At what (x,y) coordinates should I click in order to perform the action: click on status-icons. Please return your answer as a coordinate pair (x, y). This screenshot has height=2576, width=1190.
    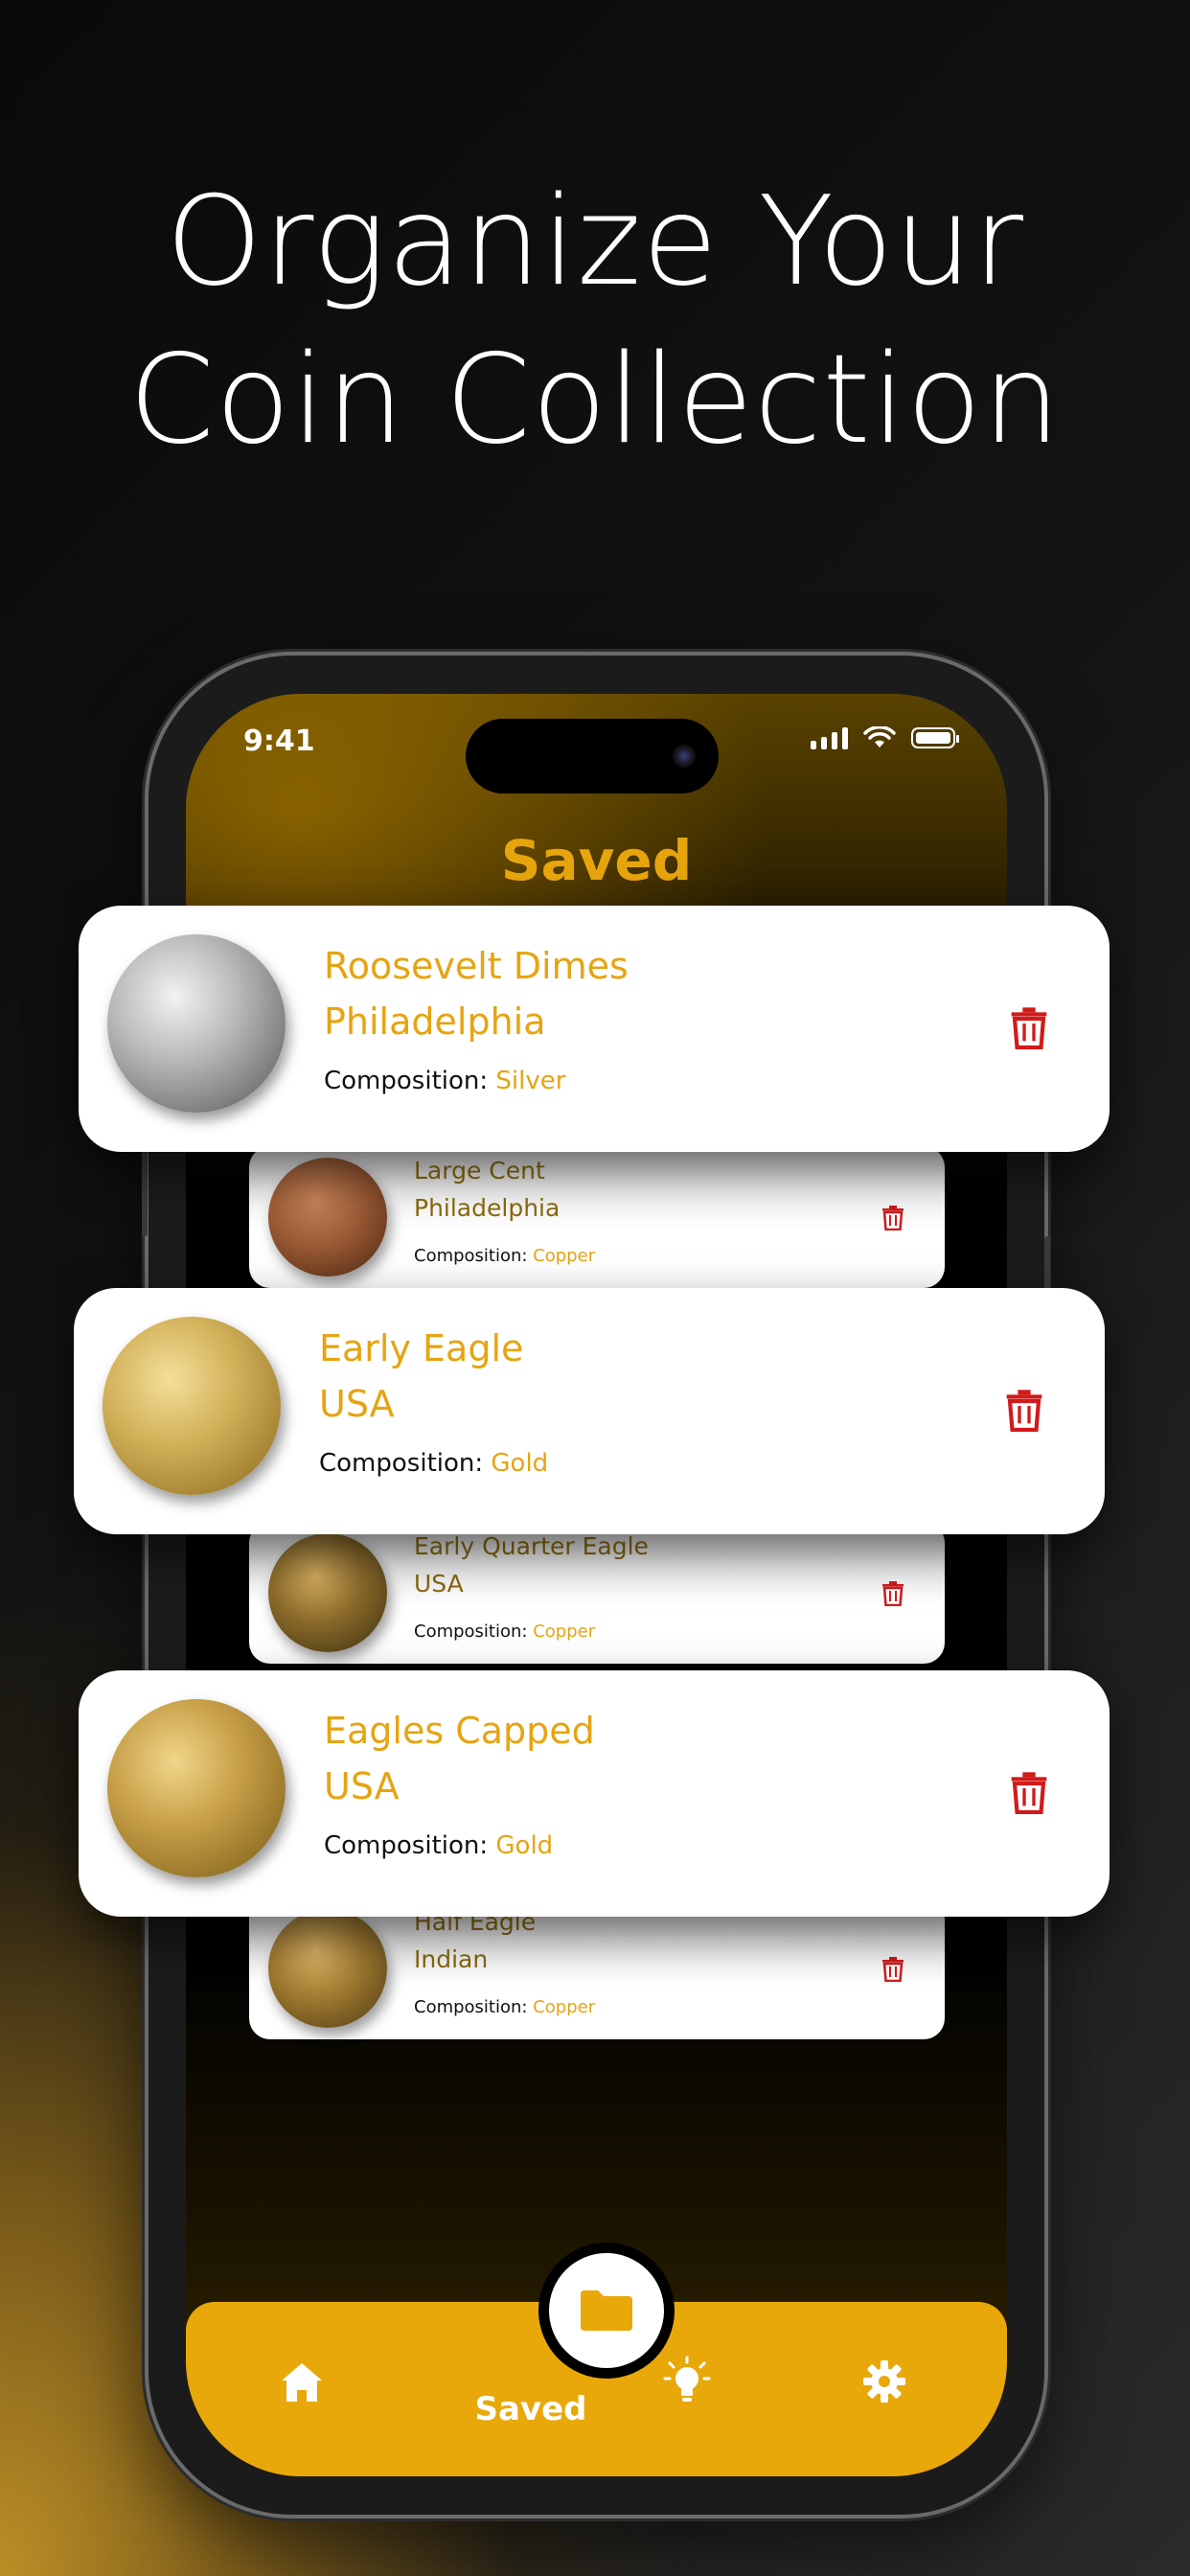
    Looking at the image, I should click on (885, 737).